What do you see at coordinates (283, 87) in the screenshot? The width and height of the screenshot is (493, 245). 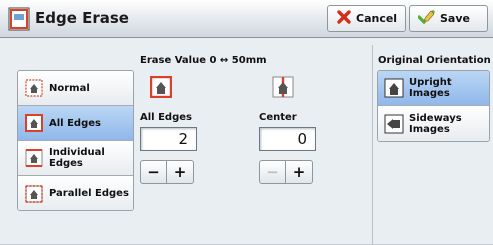 I see `center-erase-icon` at bounding box center [283, 87].